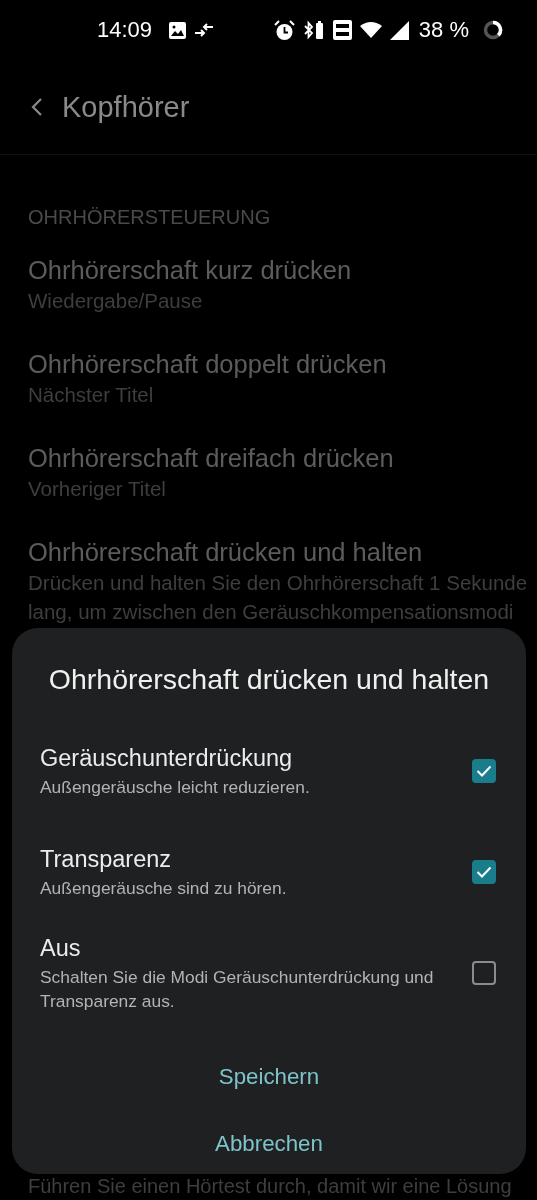 The image size is (537, 1200). I want to click on option-title: Geräuschunterdrückung, so click(167, 758).